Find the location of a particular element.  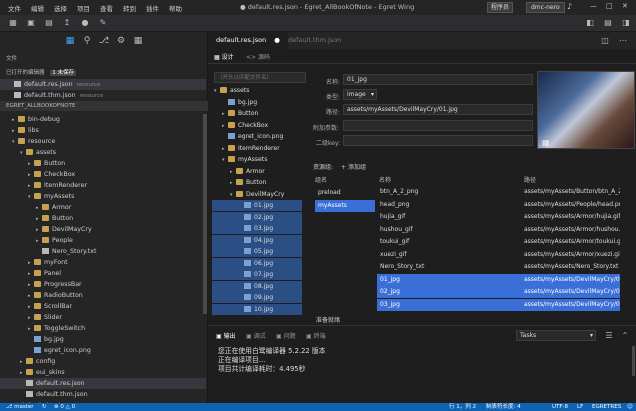

menu-item: 项目 is located at coordinates (83, 8).